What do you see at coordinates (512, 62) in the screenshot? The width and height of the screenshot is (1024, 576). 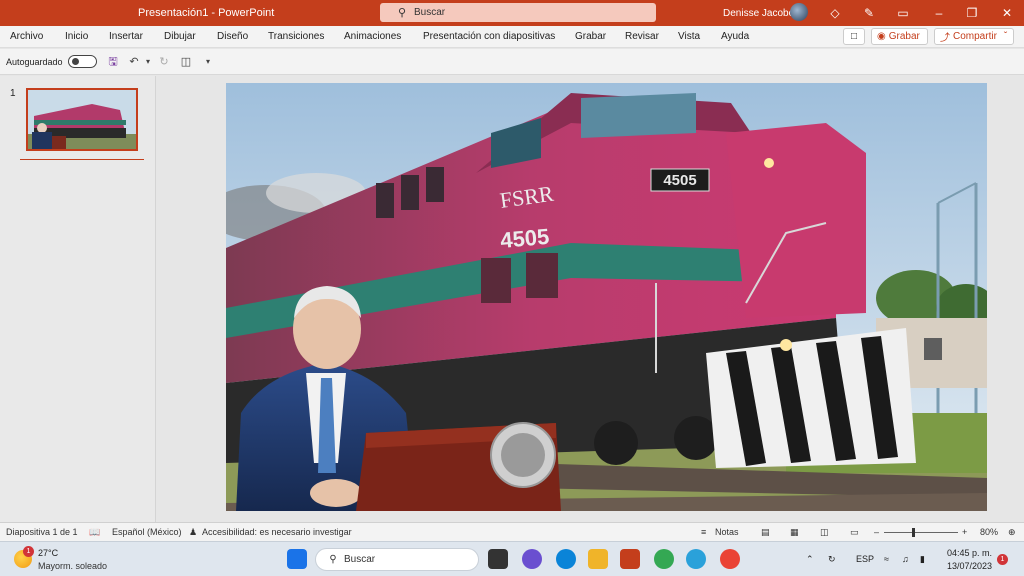 I see `quick-access-toolbar: Autoguardado 🖫 ↶ ▾ ↻ ◫ ▾` at bounding box center [512, 62].